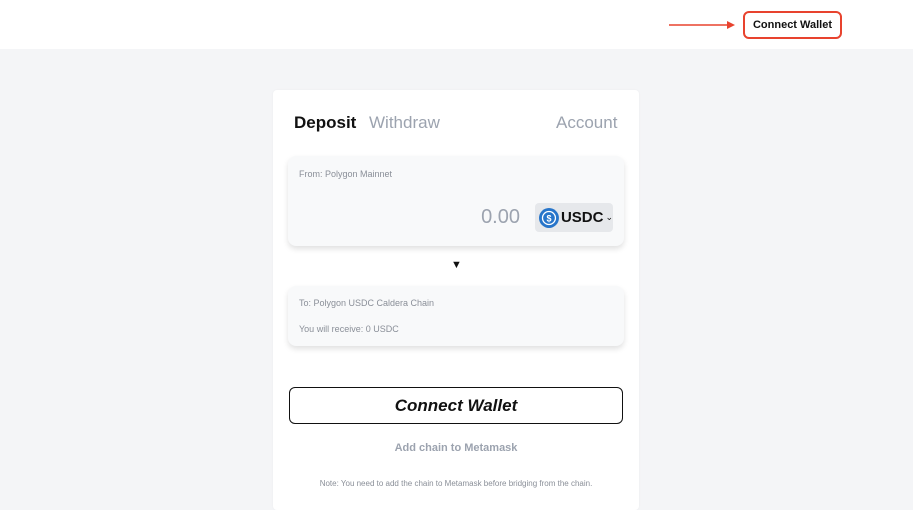 The width and height of the screenshot is (913, 510). I want to click on down-arrow-icon: ▼, so click(456, 265).